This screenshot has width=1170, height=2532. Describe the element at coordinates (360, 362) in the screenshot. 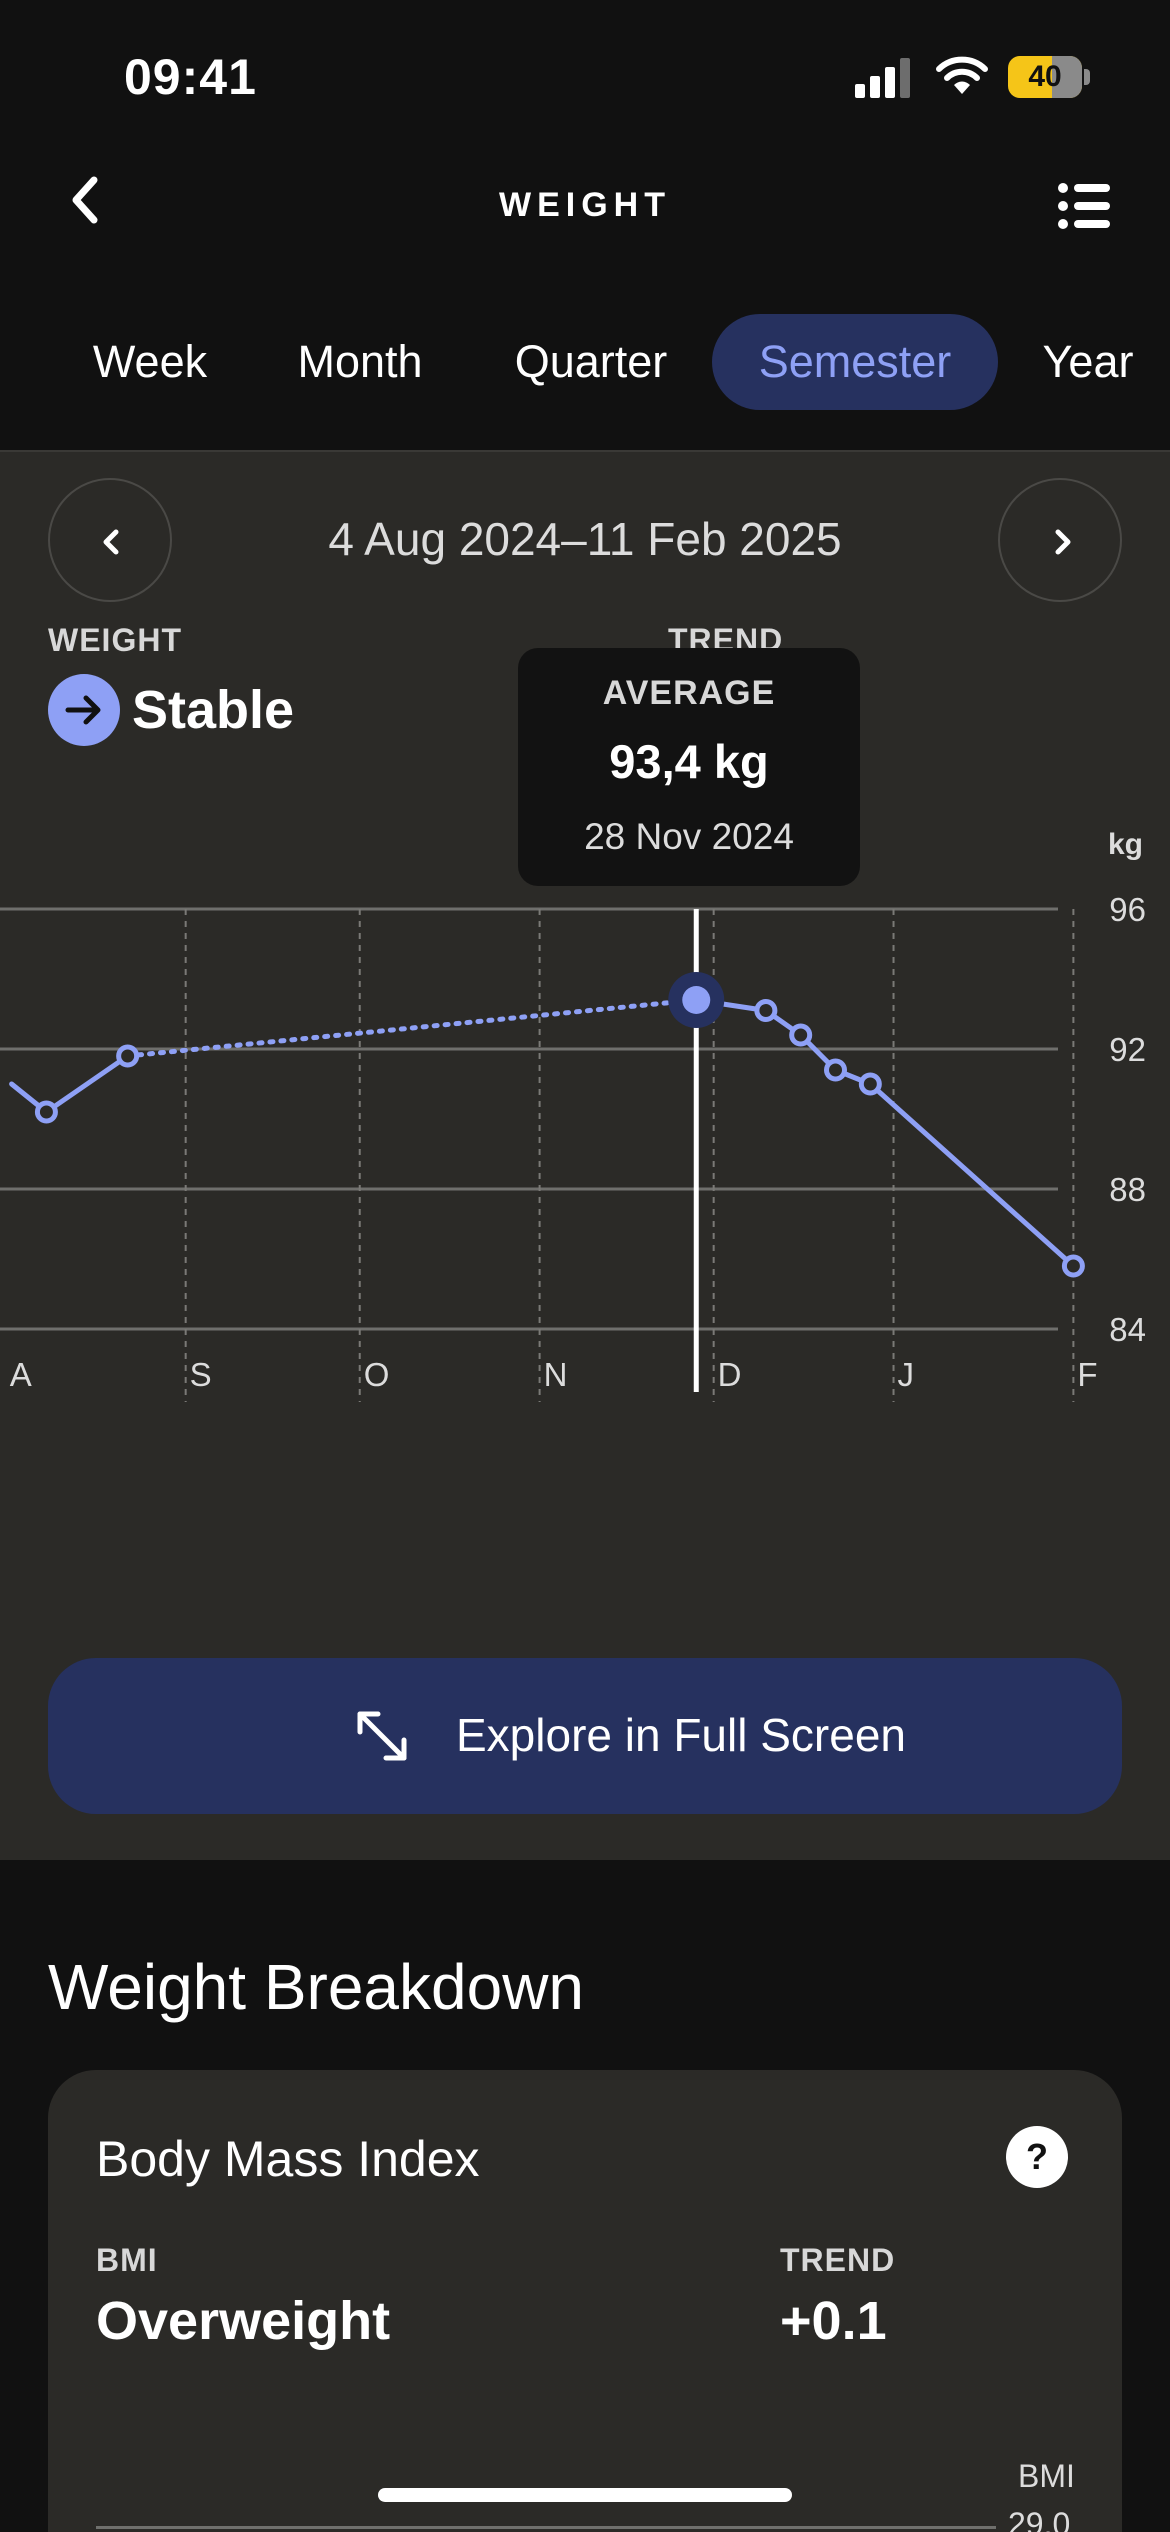

I see `tab-month: Month` at that location.